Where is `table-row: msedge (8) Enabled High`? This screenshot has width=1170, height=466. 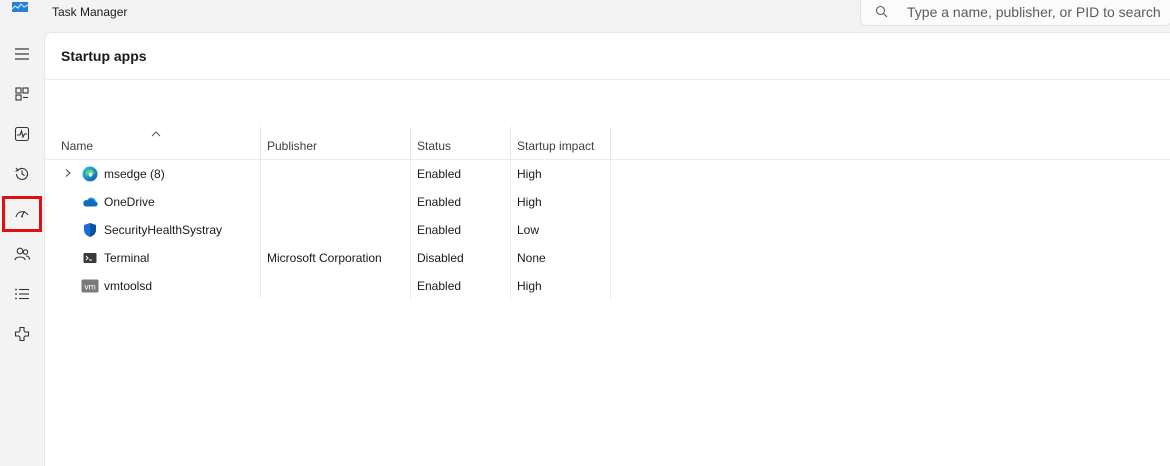 table-row: msedge (8) Enabled High is located at coordinates (607, 174).